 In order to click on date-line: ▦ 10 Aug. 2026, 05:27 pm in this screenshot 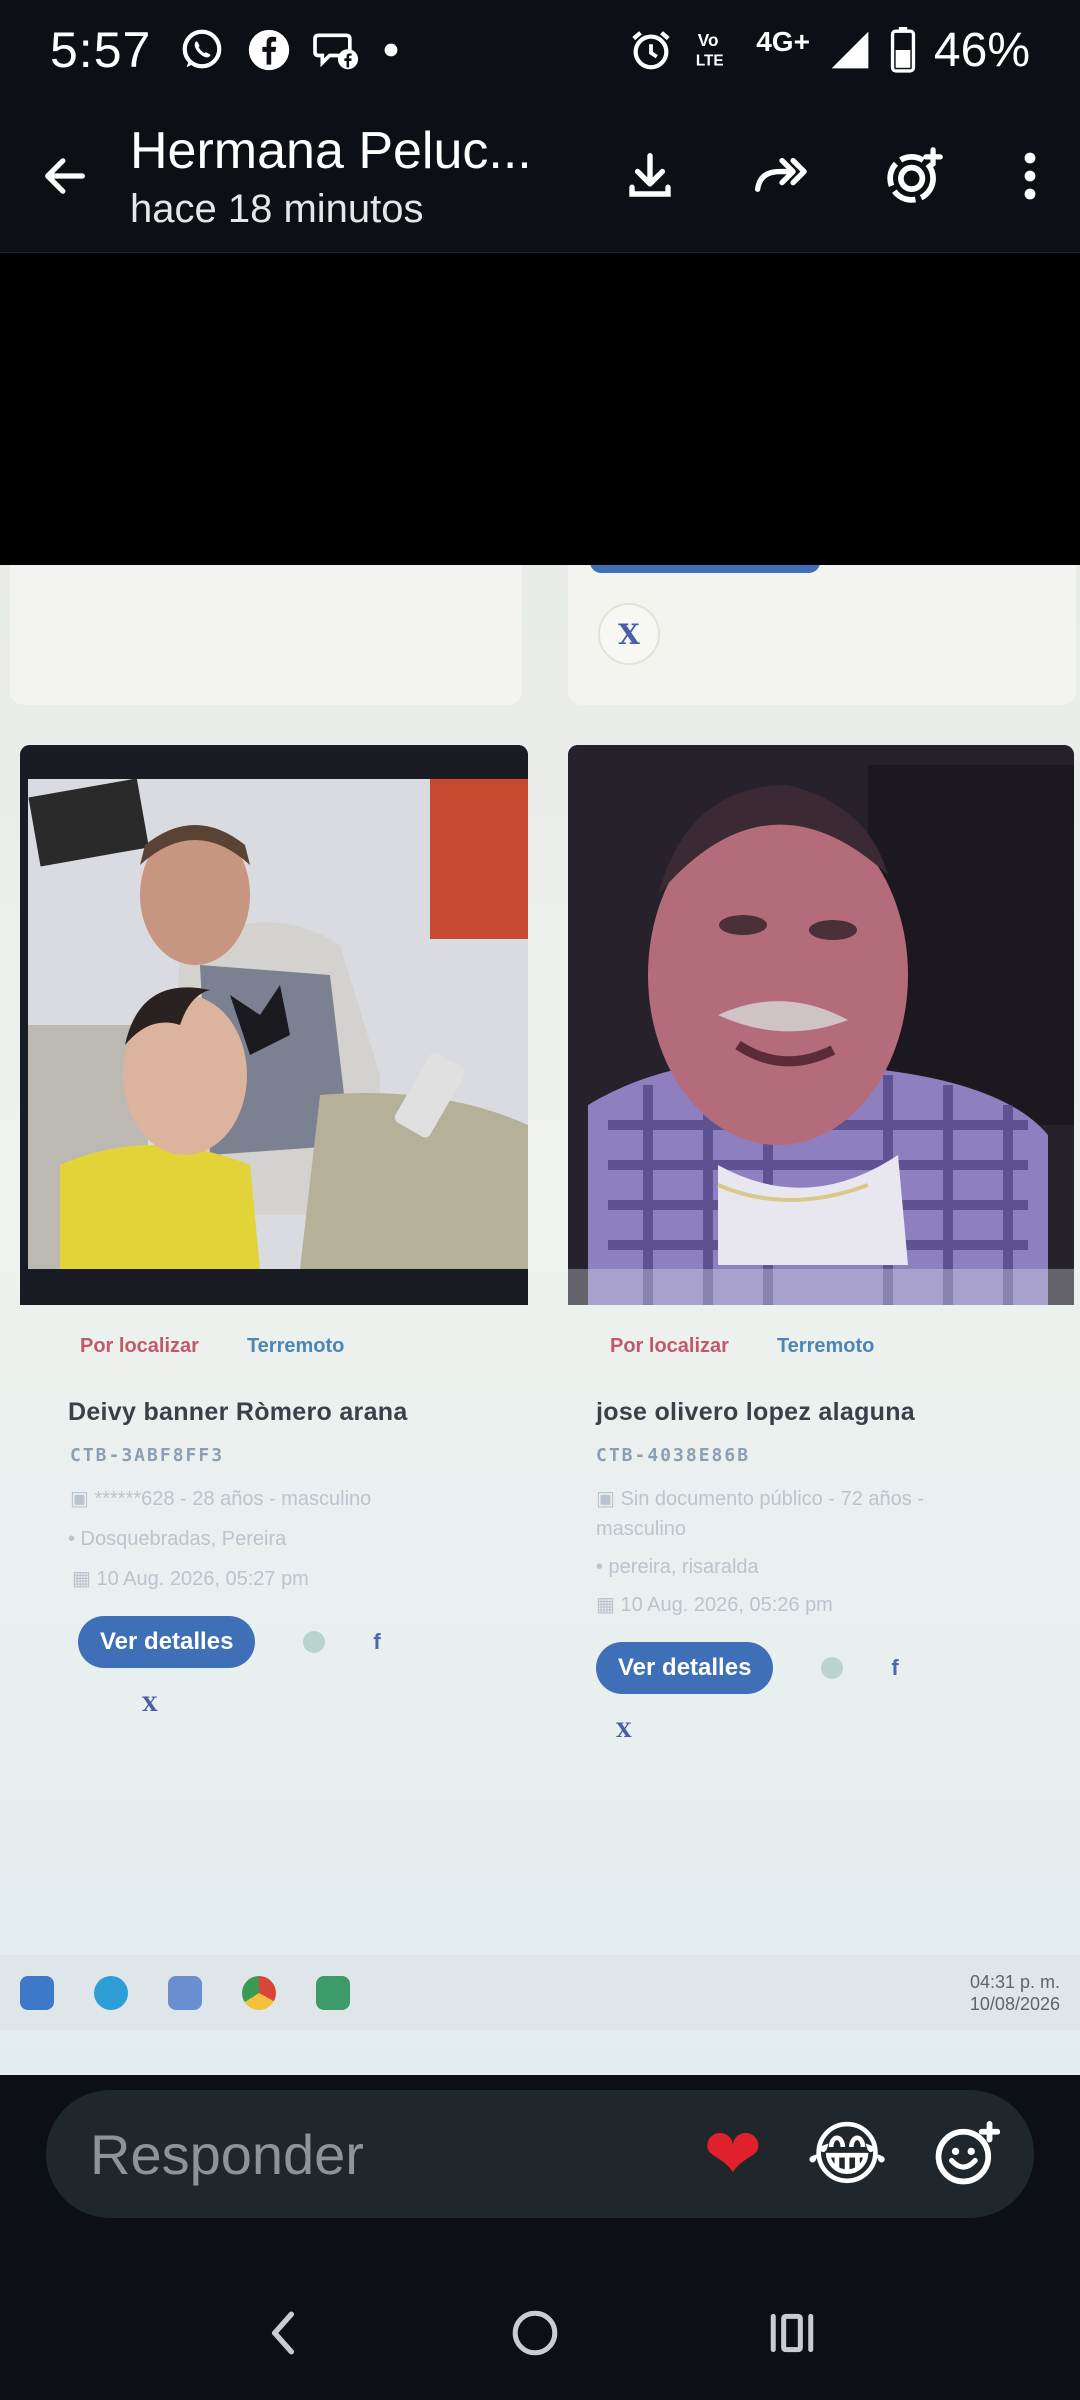, I will do `click(190, 1579)`.